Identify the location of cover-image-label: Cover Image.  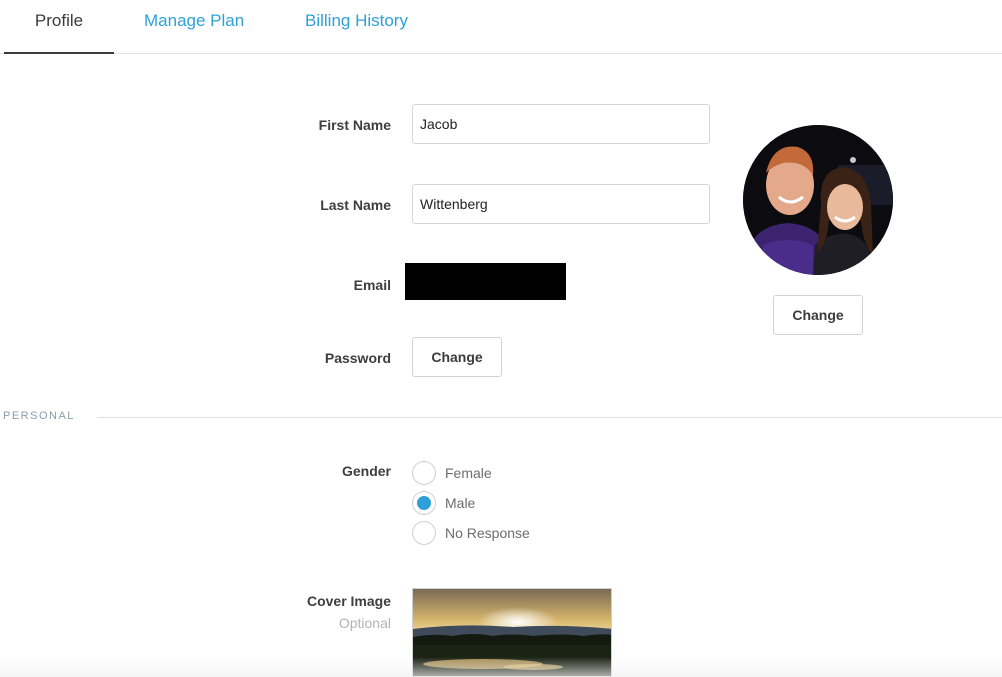
(348, 601).